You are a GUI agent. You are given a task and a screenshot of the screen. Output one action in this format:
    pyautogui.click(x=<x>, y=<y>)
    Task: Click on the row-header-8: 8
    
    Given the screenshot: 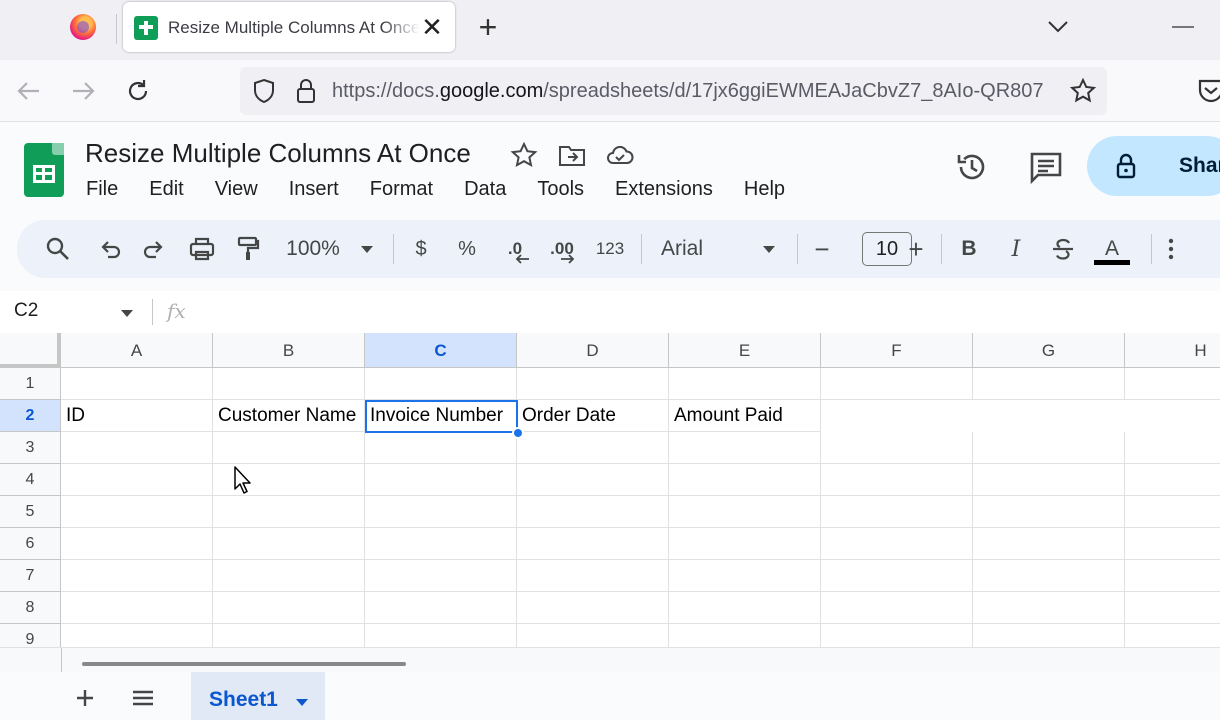 What is the action you would take?
    pyautogui.click(x=30, y=608)
    